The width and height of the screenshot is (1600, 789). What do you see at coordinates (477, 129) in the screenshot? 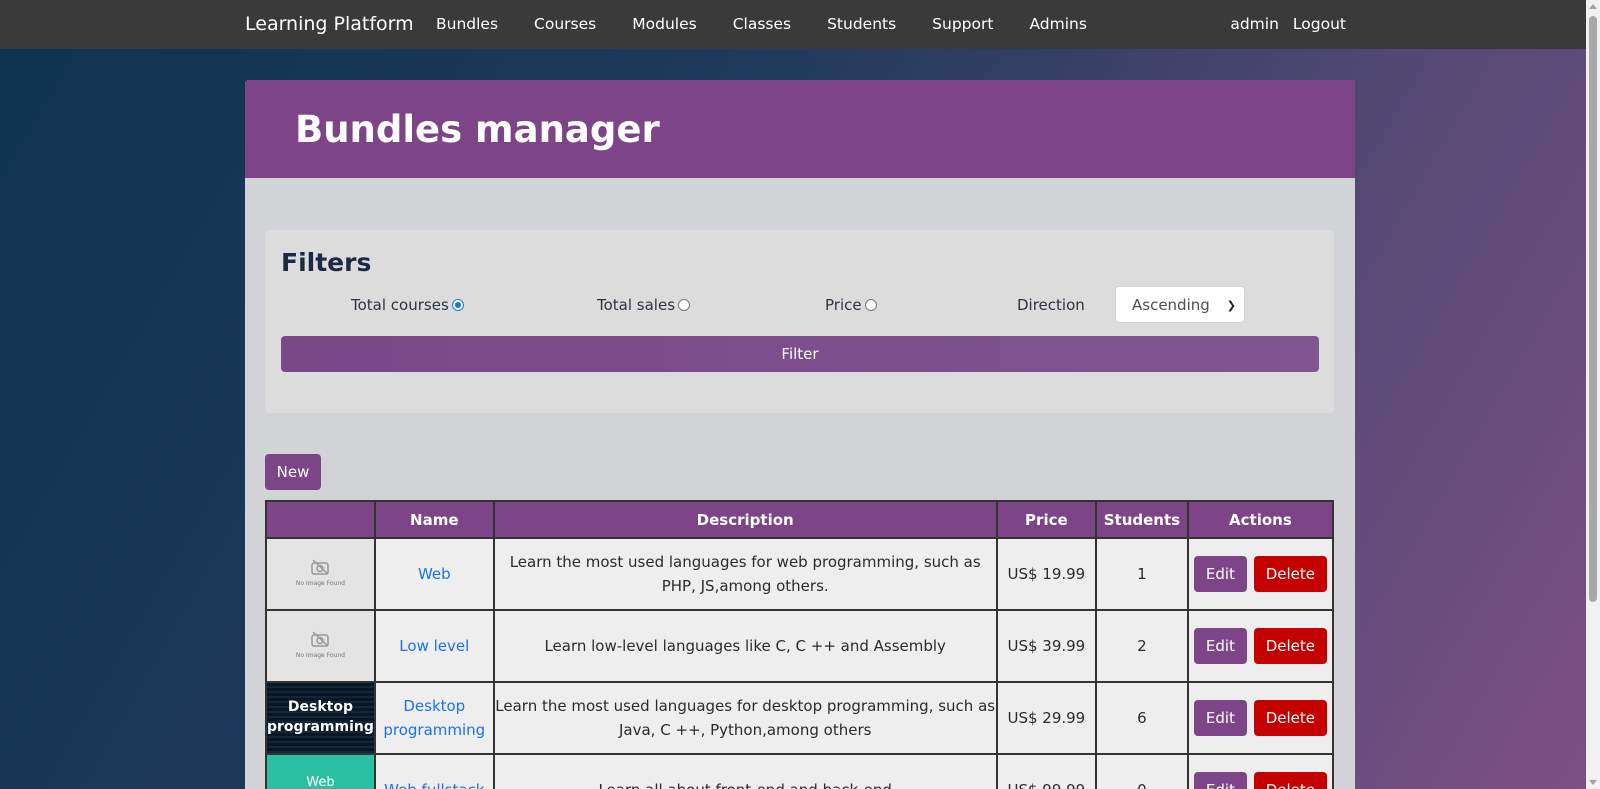
I see `page-title: Bundles manager` at bounding box center [477, 129].